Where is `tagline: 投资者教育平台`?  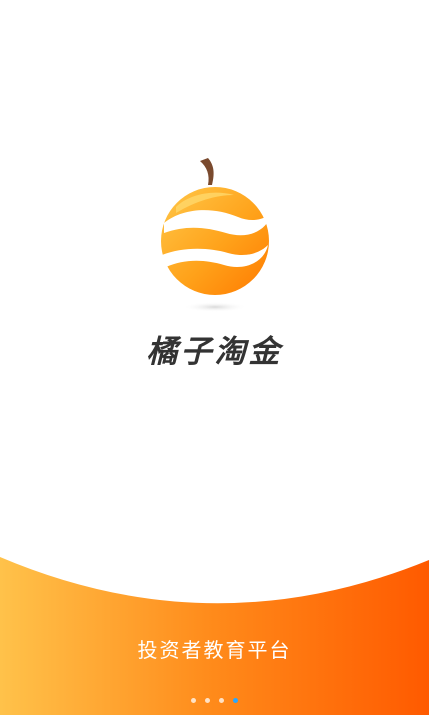
tagline: 投资者教育平台 is located at coordinates (214, 650).